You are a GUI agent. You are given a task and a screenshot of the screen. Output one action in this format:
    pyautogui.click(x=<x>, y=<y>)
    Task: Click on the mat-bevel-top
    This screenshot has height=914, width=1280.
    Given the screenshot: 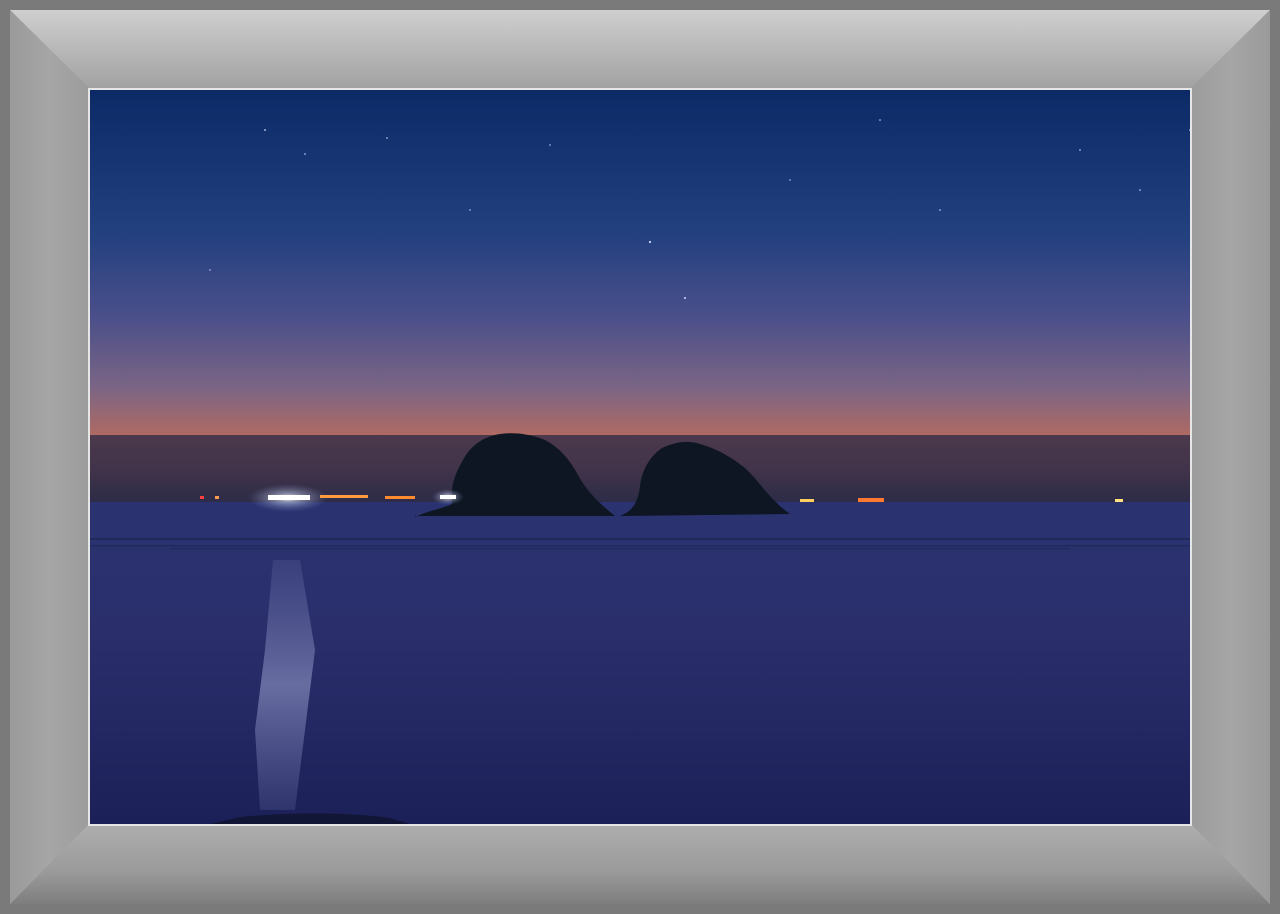 What is the action you would take?
    pyautogui.click(x=640, y=49)
    